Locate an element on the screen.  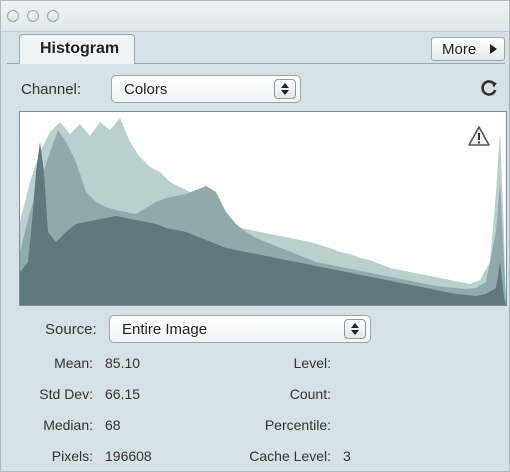
level-label: Level: is located at coordinates (312, 363).